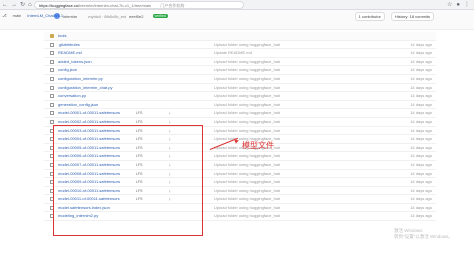  What do you see at coordinates (69, 45) in the screenshot?
I see `file-name-link: .gitattributes` at bounding box center [69, 45].